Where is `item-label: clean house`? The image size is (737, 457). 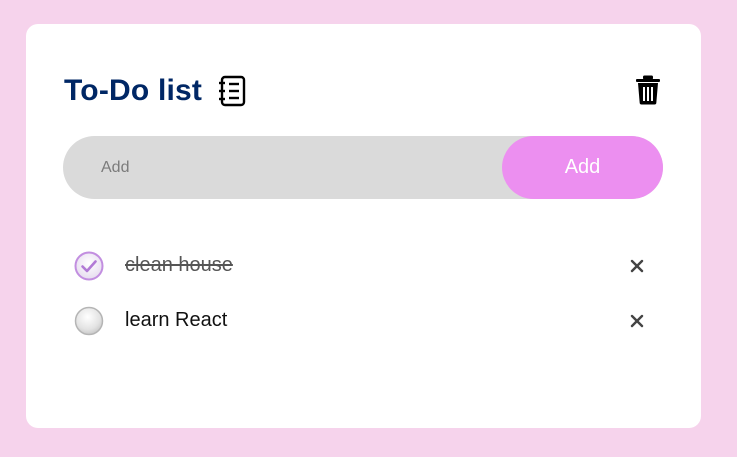
item-label: clean house is located at coordinates (179, 265).